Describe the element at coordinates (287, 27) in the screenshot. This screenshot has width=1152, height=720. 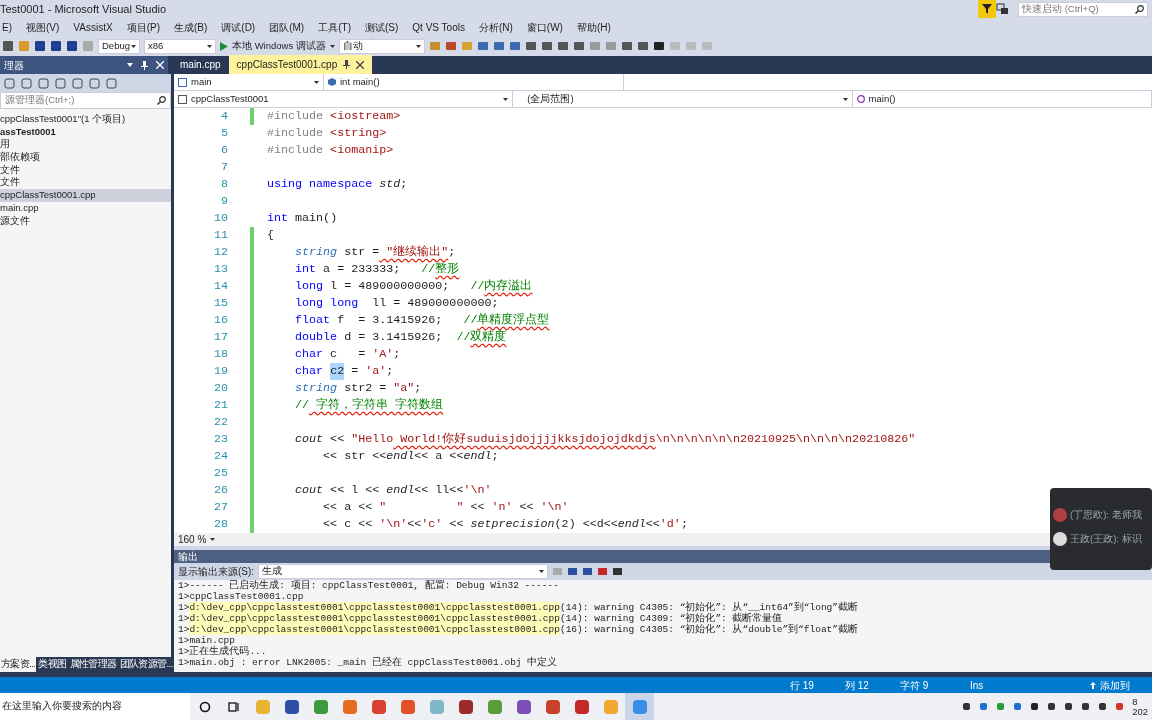
I see `menu-item: 团队(M)` at that location.